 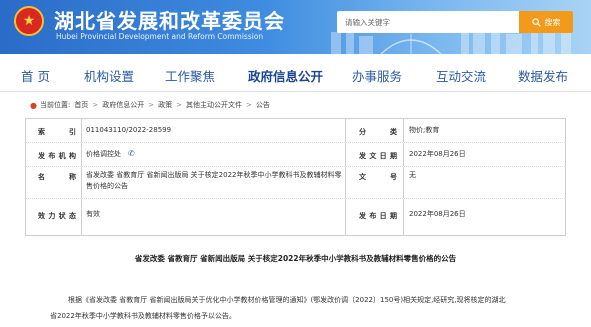 I want to click on status-label: 效力状态, so click(x=57, y=216).